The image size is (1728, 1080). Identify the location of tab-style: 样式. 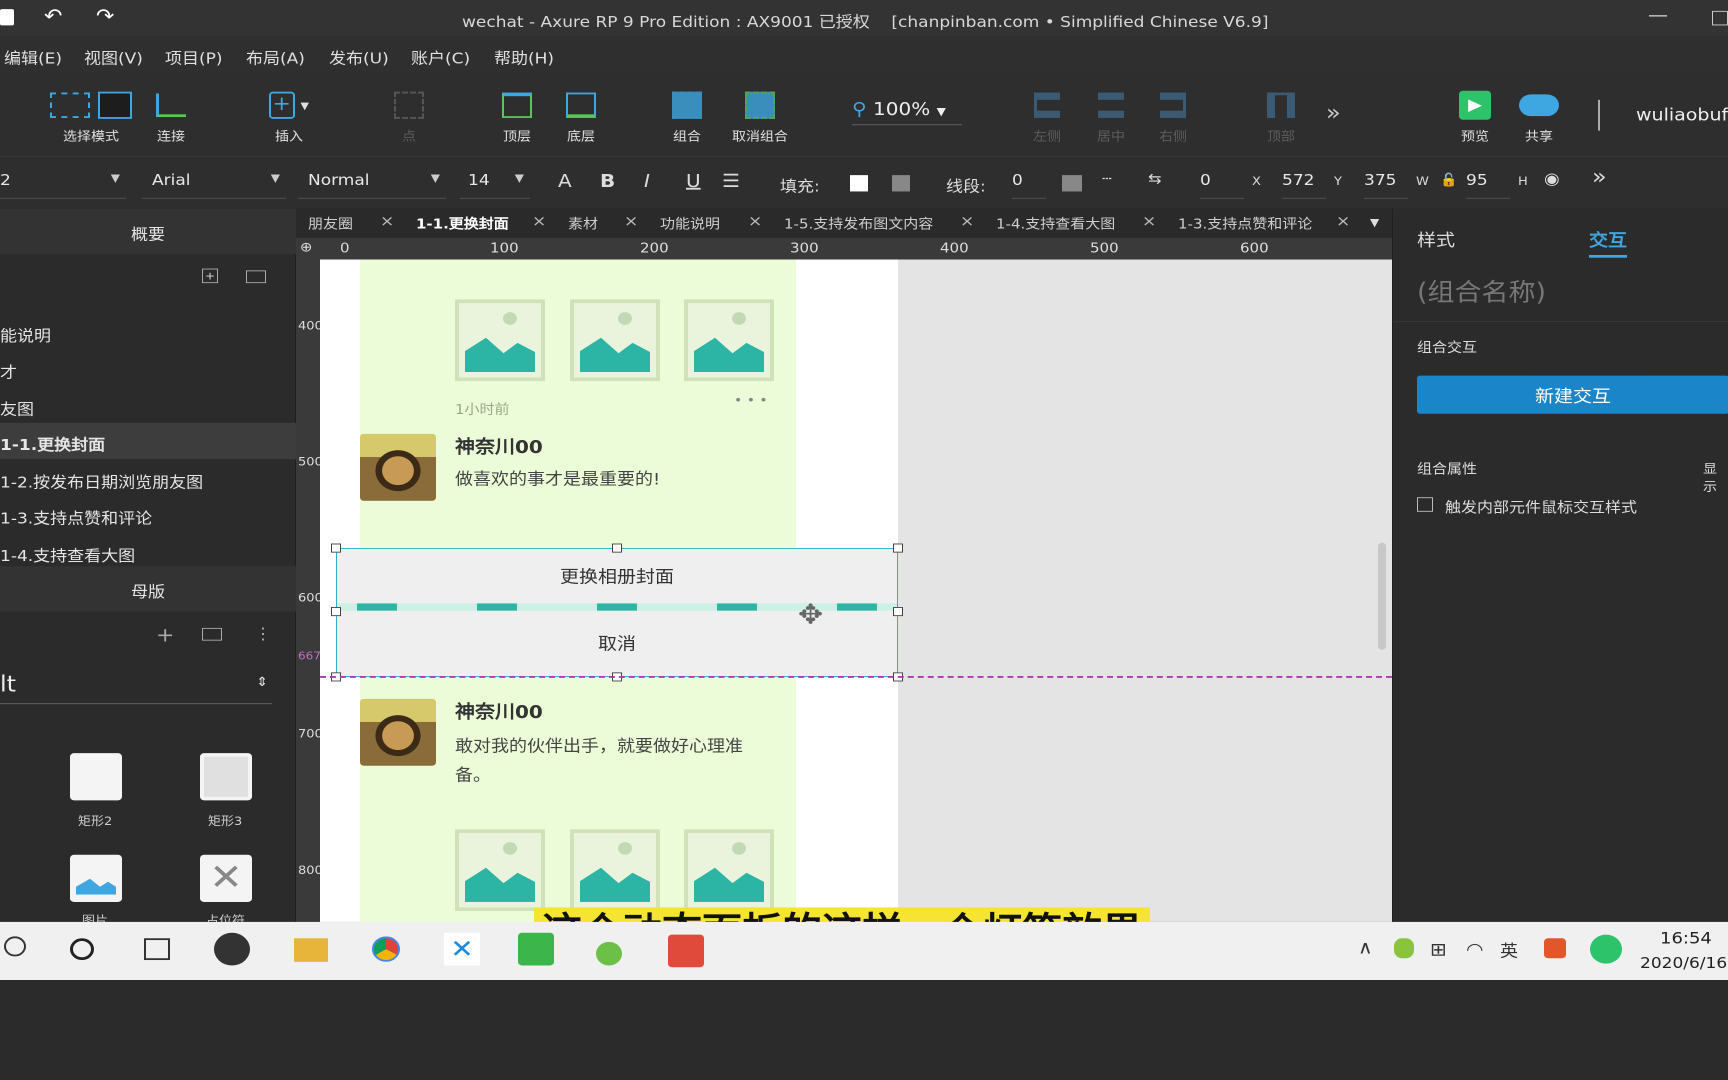
(1436, 239).